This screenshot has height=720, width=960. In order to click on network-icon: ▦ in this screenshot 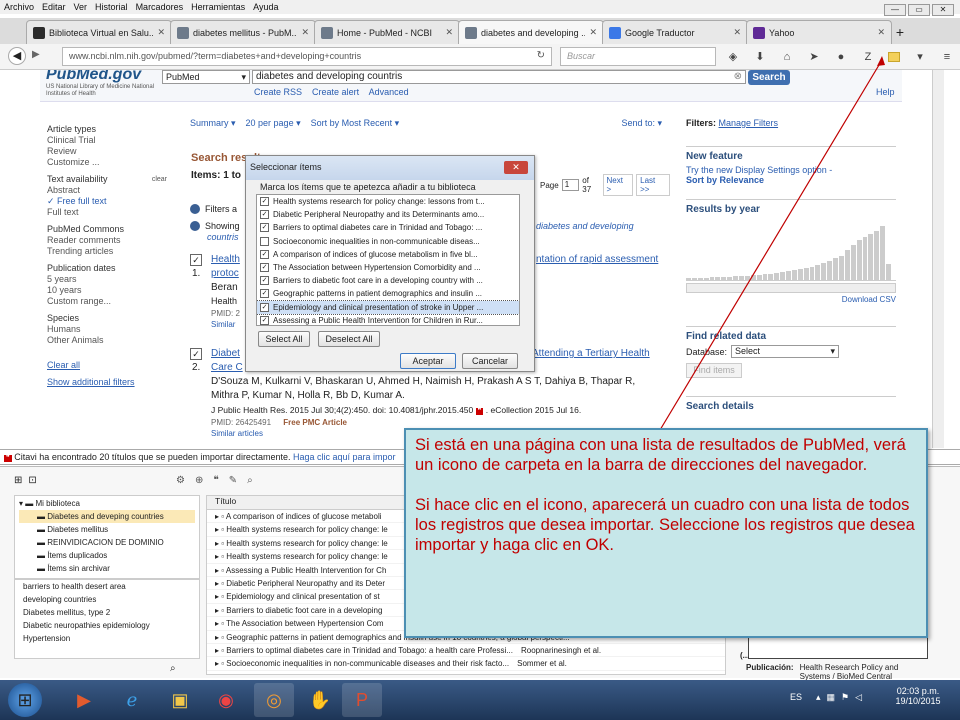, I will do `click(831, 697)`.